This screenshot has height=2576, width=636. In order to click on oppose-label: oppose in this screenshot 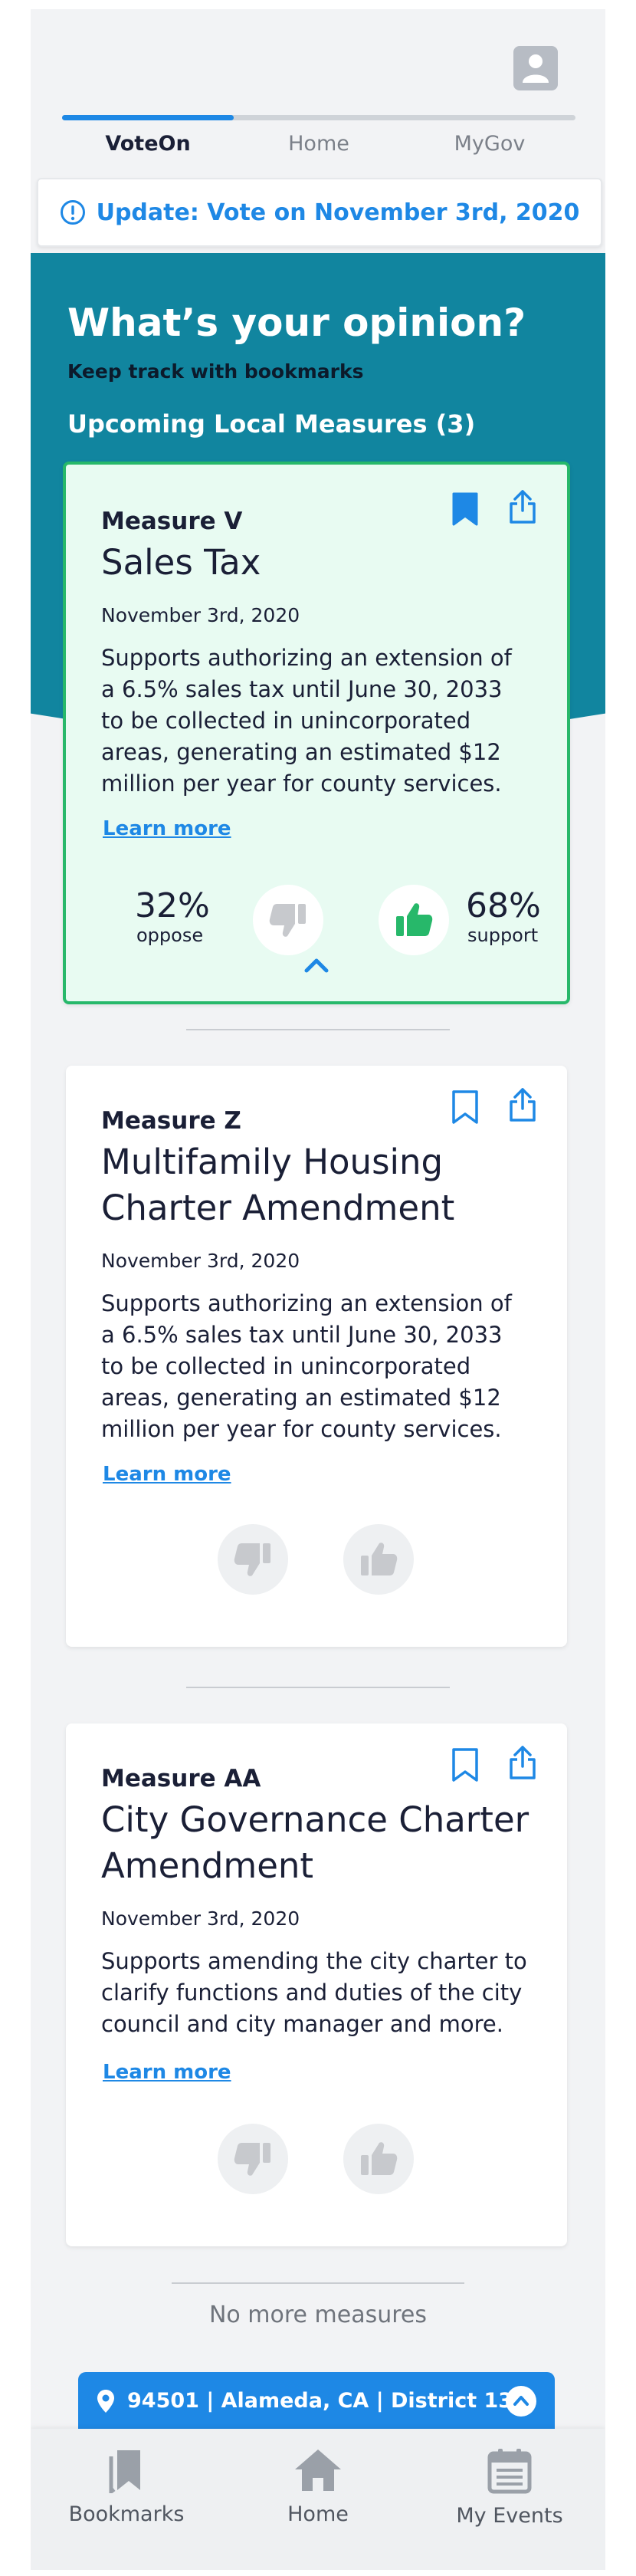, I will do `click(170, 935)`.